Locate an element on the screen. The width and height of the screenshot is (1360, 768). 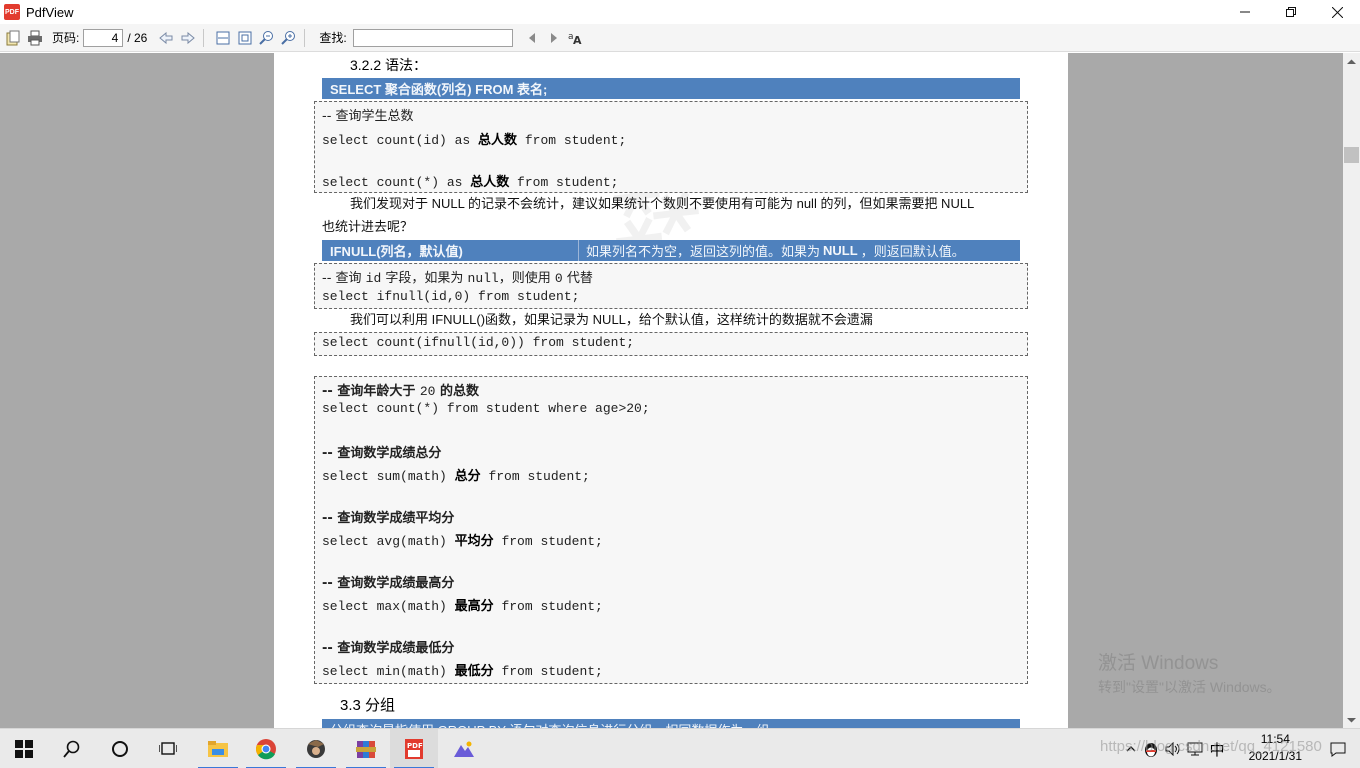
chevron-up-icon is located at coordinates (1351, 61).